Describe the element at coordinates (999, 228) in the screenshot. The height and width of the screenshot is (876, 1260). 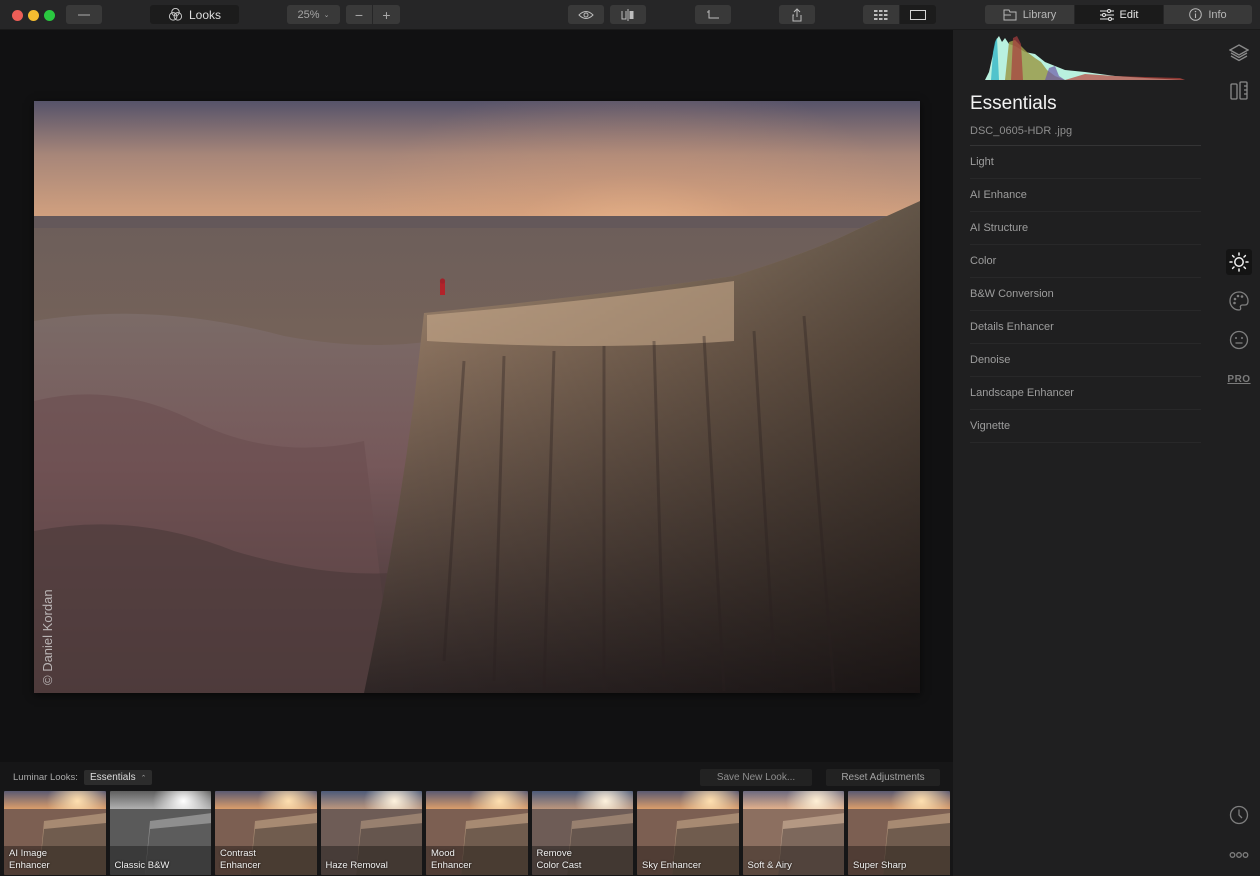
I see `filter-item-label: AI Structure` at that location.